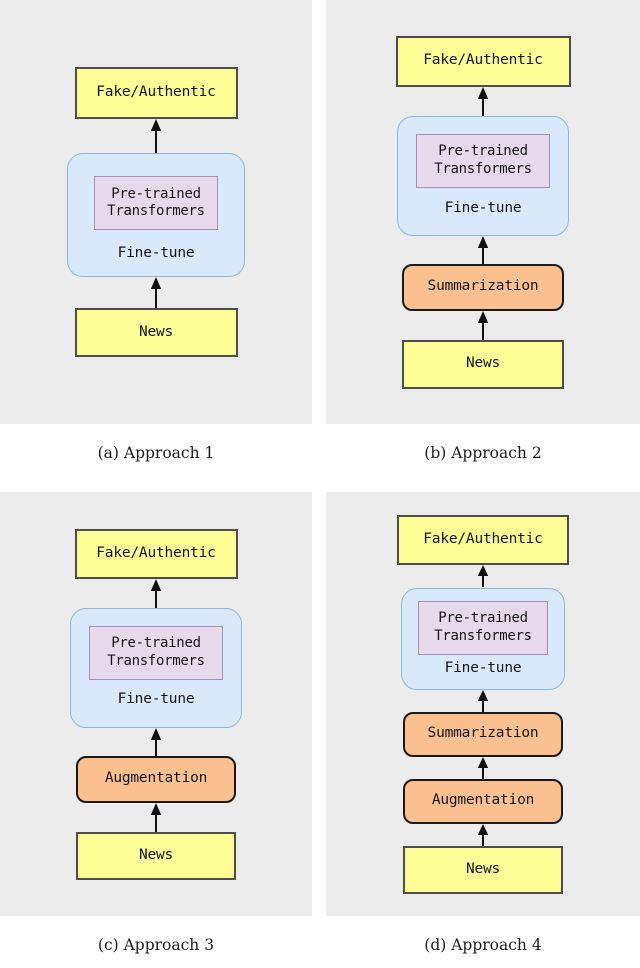 Image resolution: width=640 pixels, height=968 pixels. I want to click on group-finetune-d: Pre-trained Transformers Fine-tune, so click(483, 638).